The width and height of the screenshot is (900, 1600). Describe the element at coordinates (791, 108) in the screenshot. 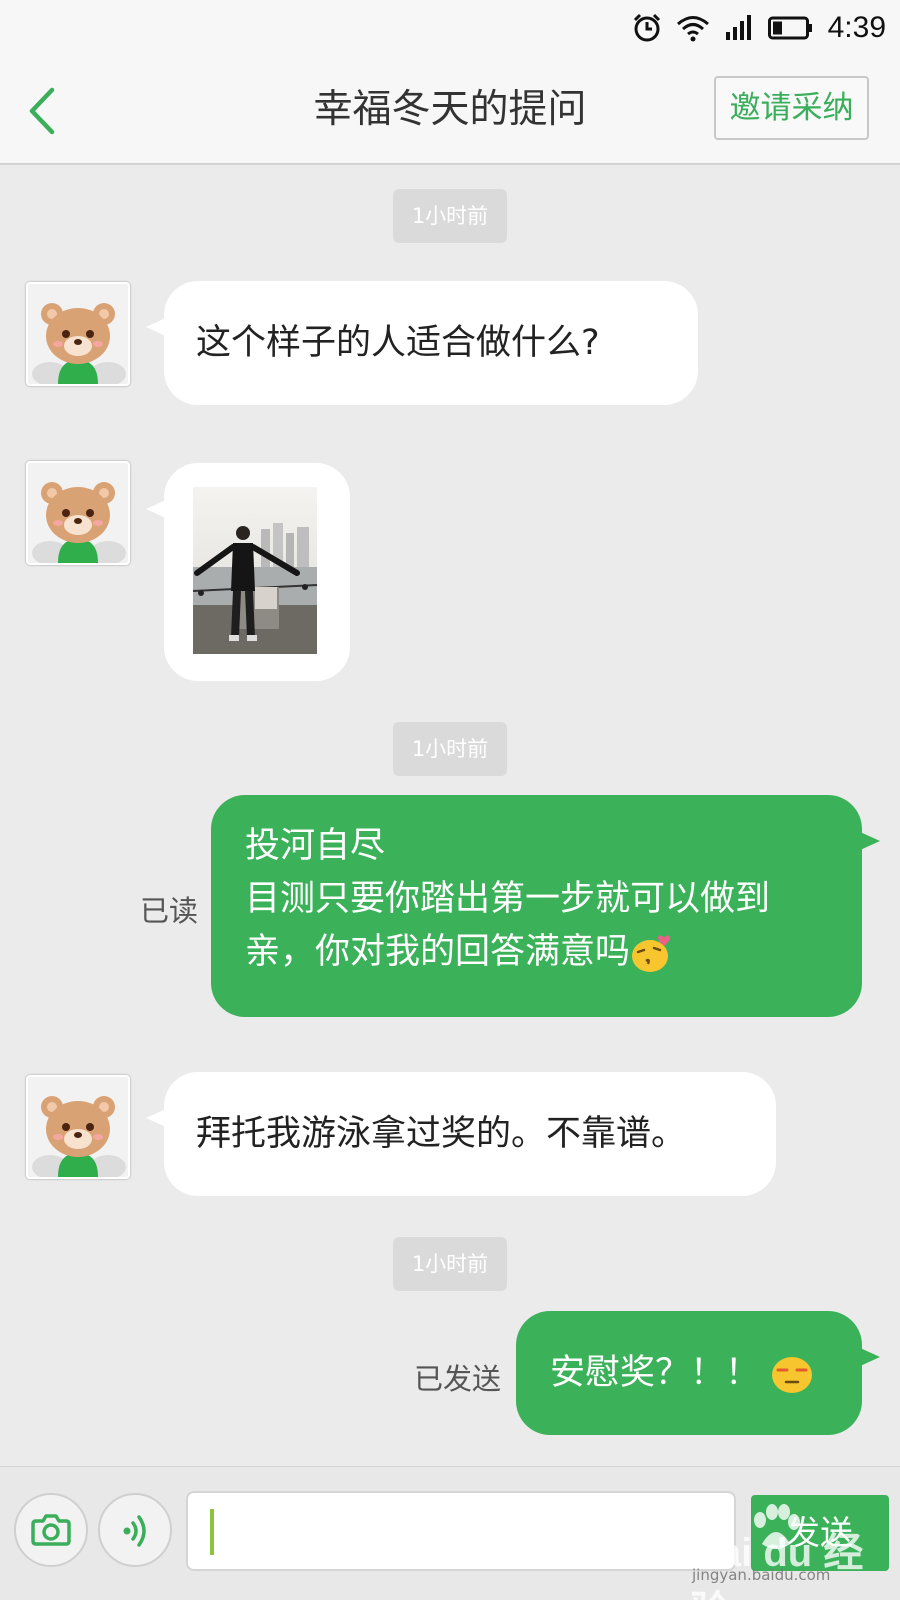

I see `invite-accept-button: 邀请采纳` at that location.